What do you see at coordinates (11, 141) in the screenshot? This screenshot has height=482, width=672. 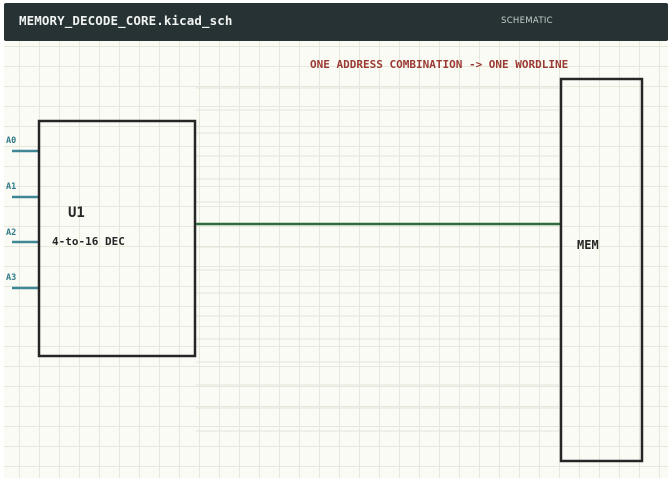 I see `pin-label-a0: A0` at bounding box center [11, 141].